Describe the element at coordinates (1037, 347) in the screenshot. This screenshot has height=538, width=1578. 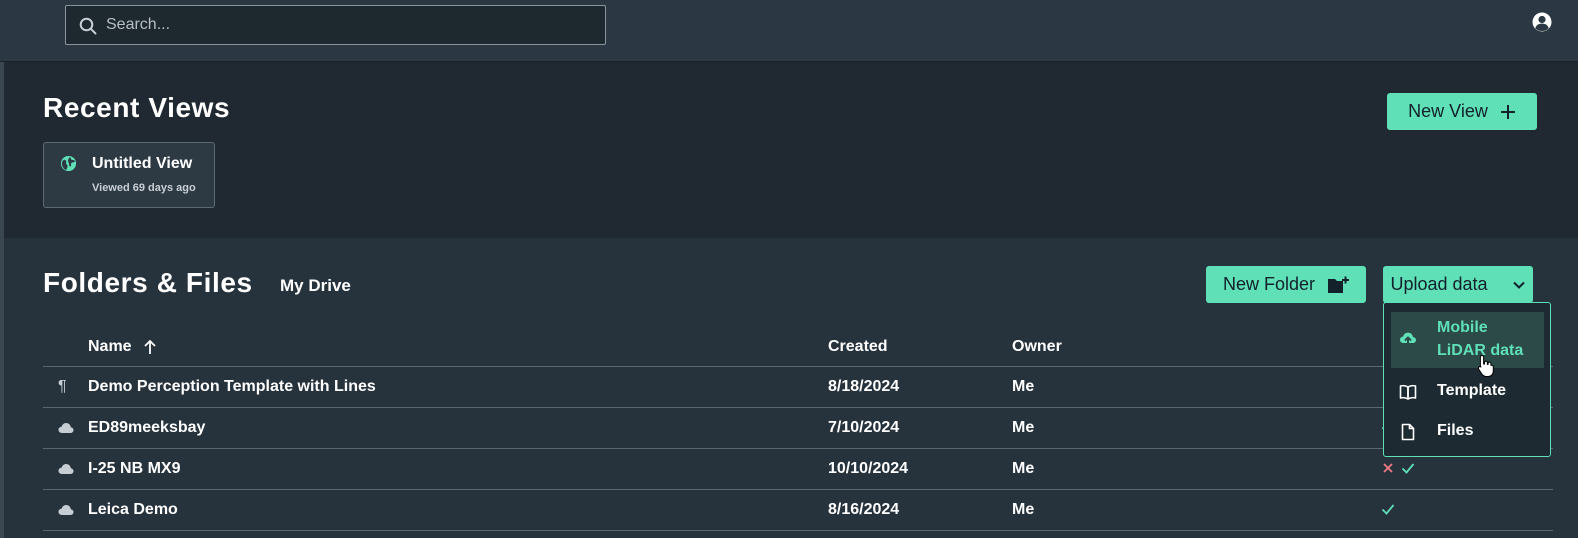
I see `column-header-owner: Owner` at that location.